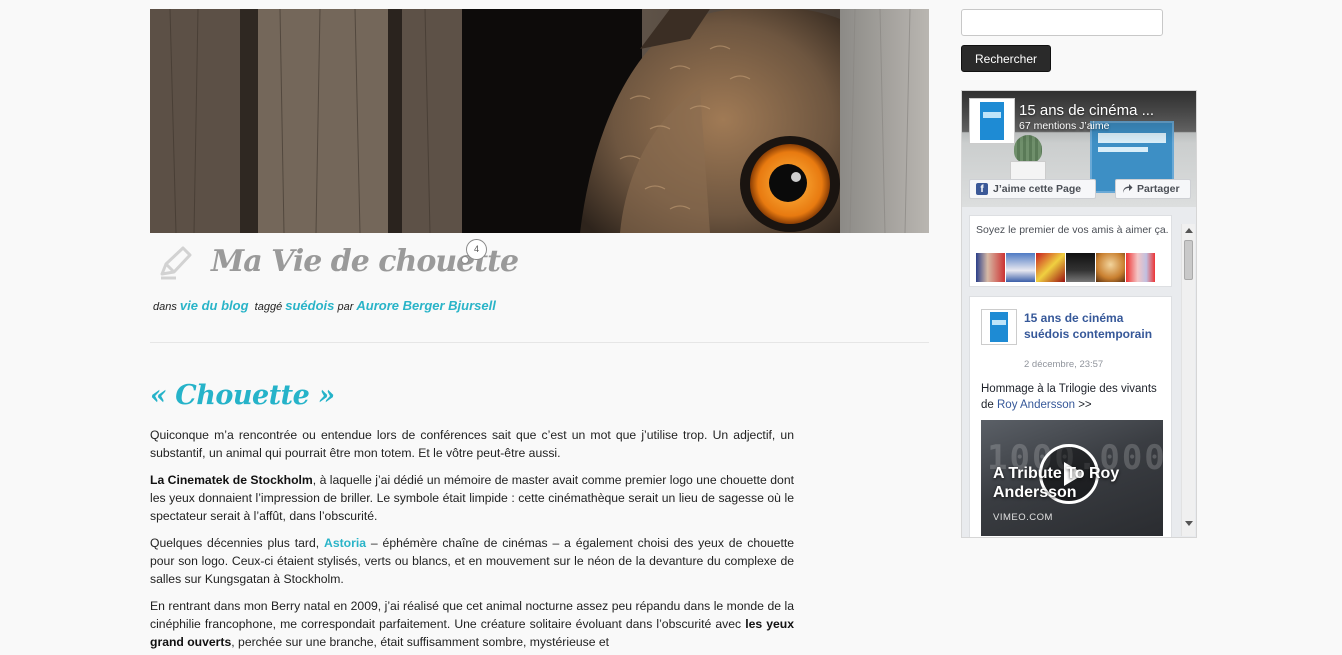  I want to click on meta-tagged-label: taggé, so click(268, 307).